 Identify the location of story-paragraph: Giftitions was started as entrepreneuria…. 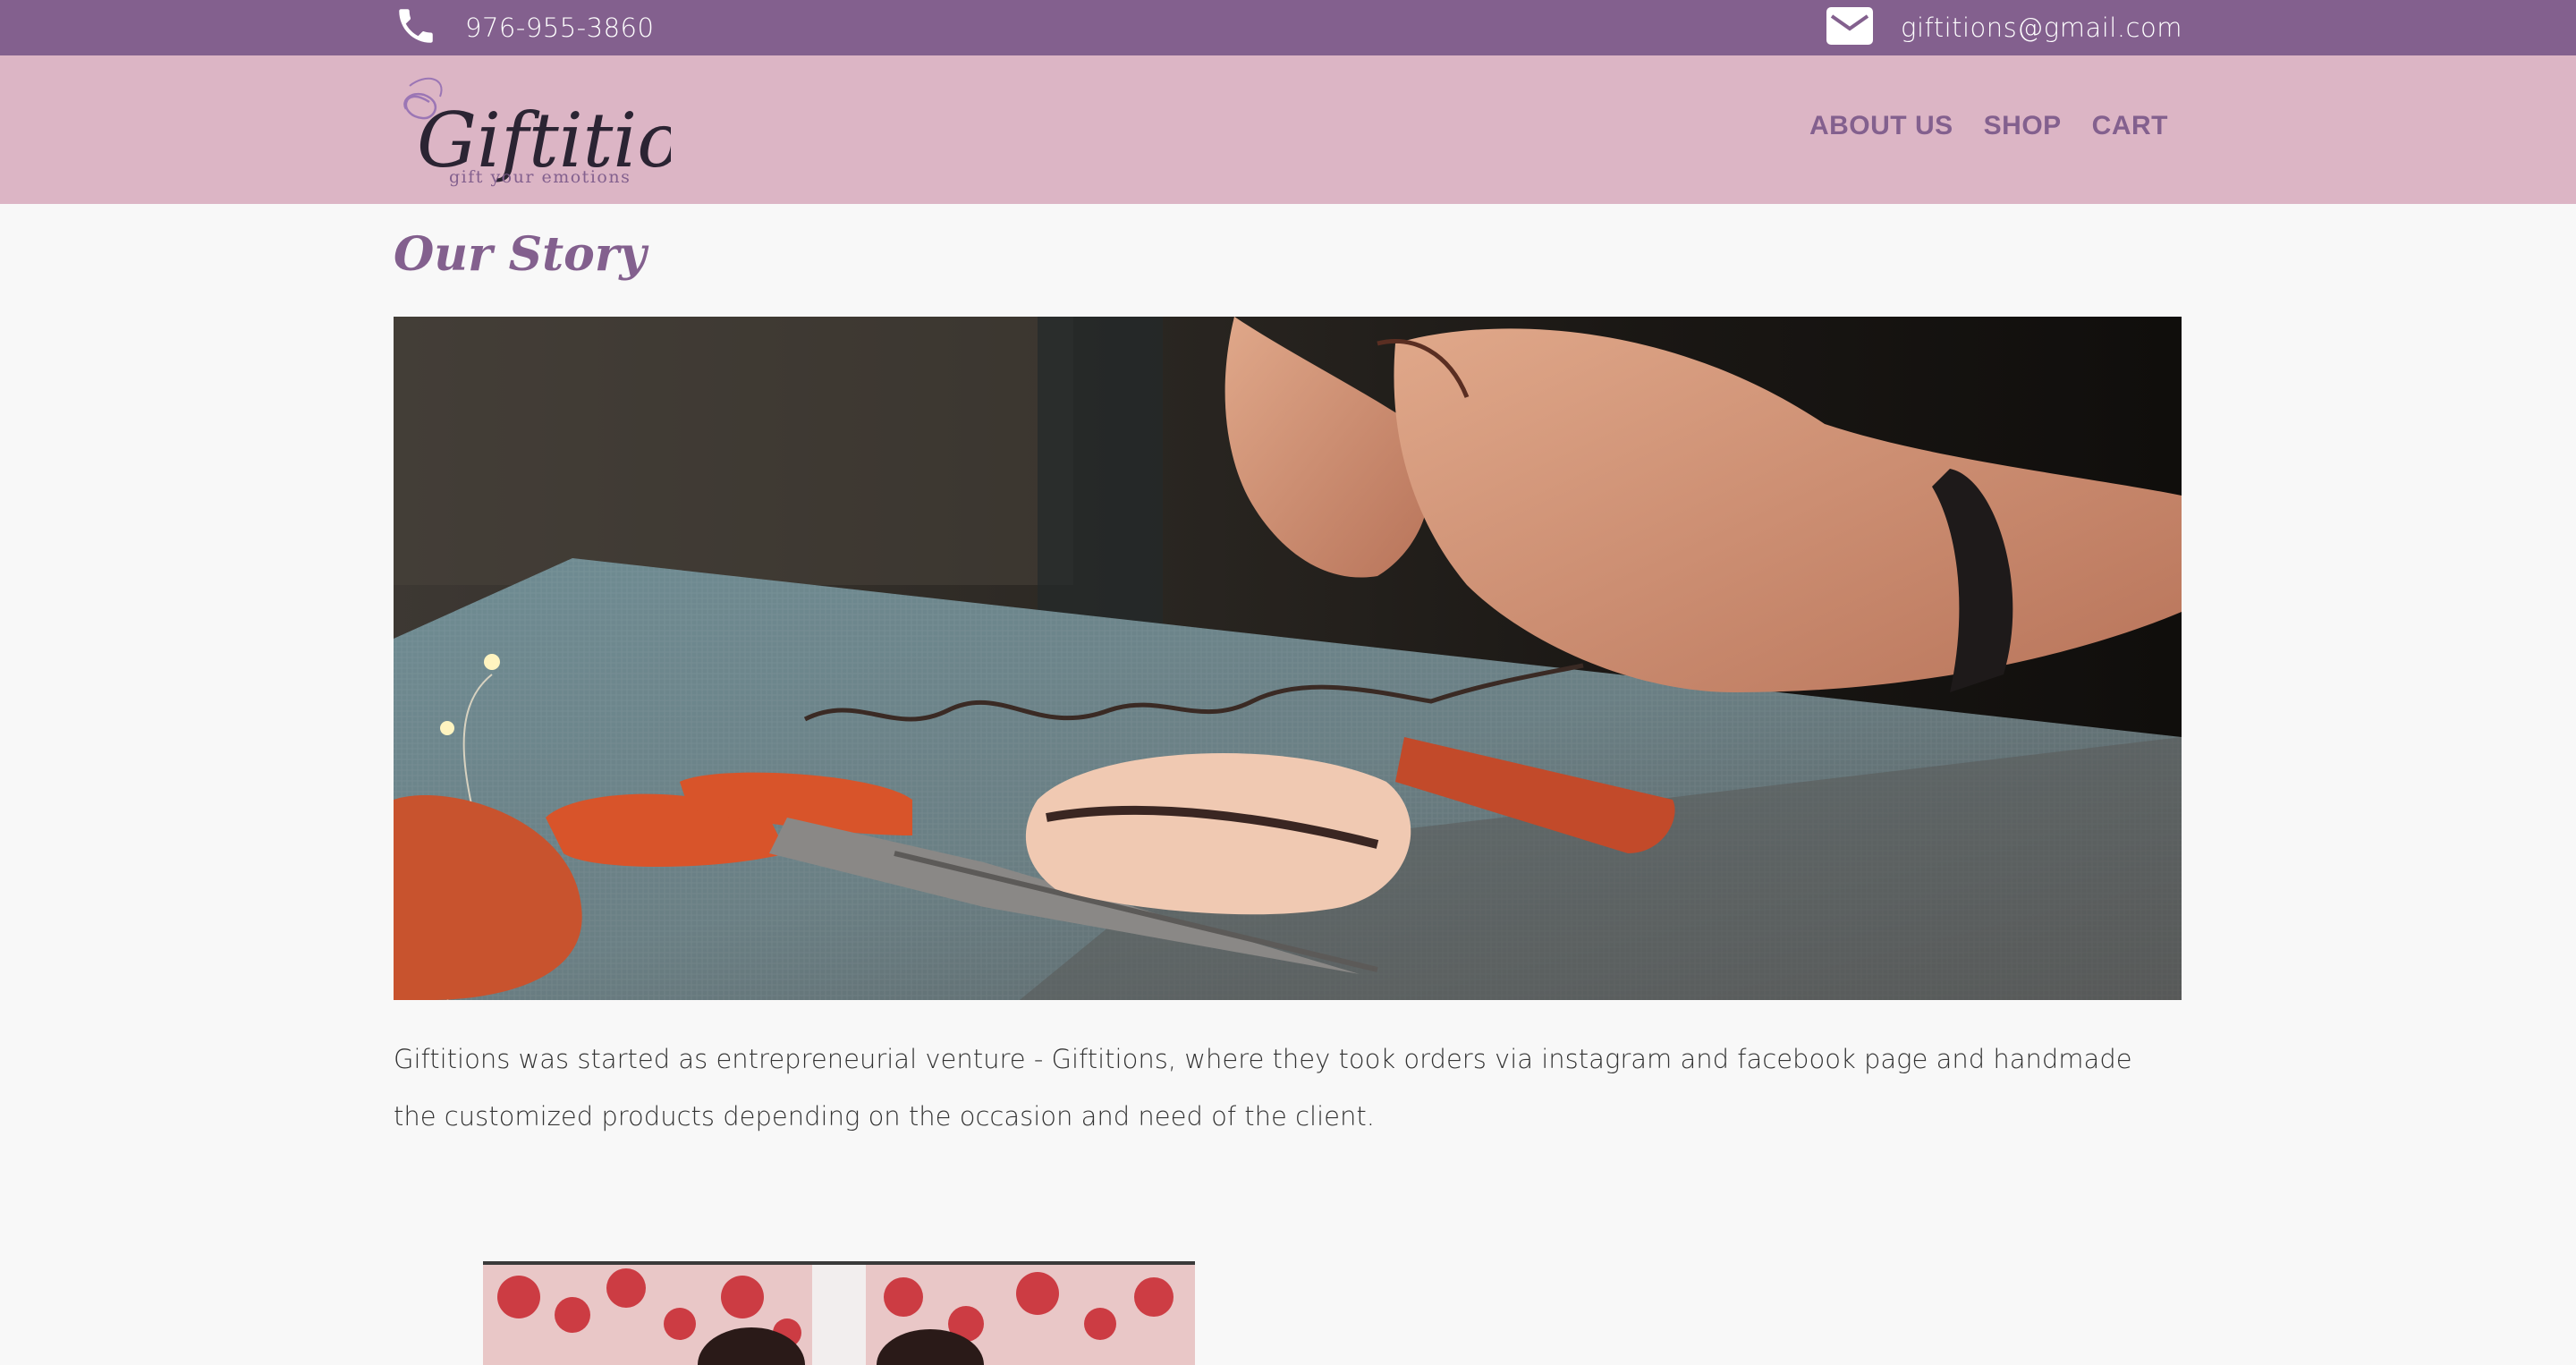
(1263, 1088).